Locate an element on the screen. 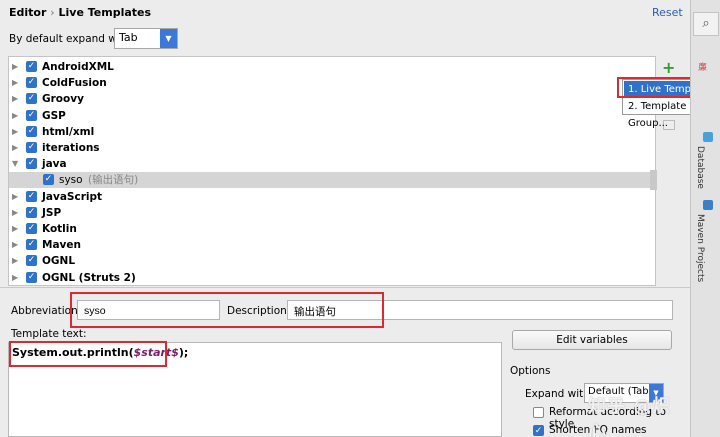  tree-group-row: ▶ ✓ Groovy is located at coordinates (332, 99).